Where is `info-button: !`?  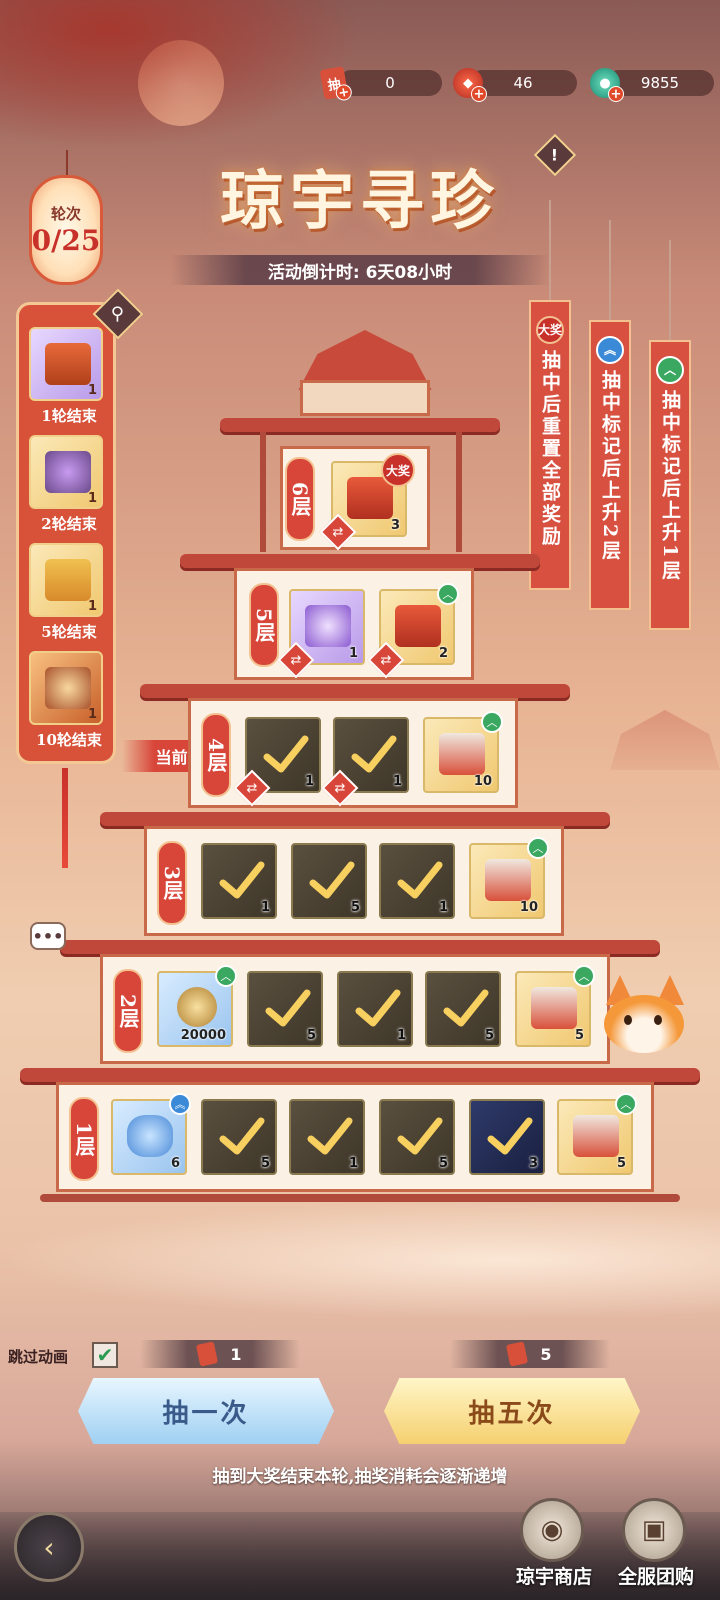 info-button: ! is located at coordinates (555, 155).